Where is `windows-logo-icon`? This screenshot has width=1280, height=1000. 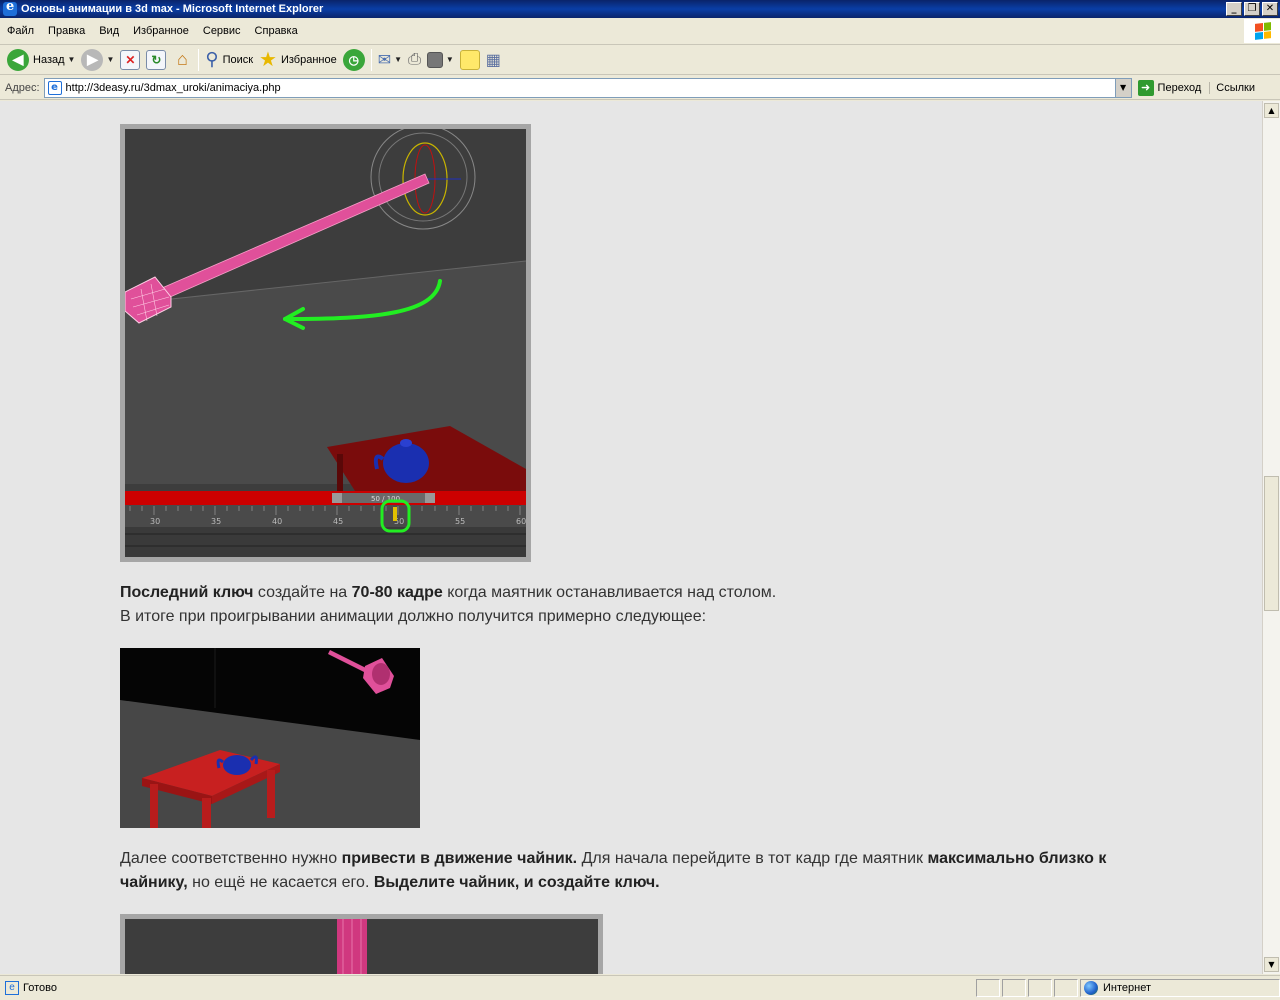
windows-logo-icon is located at coordinates (1262, 31).